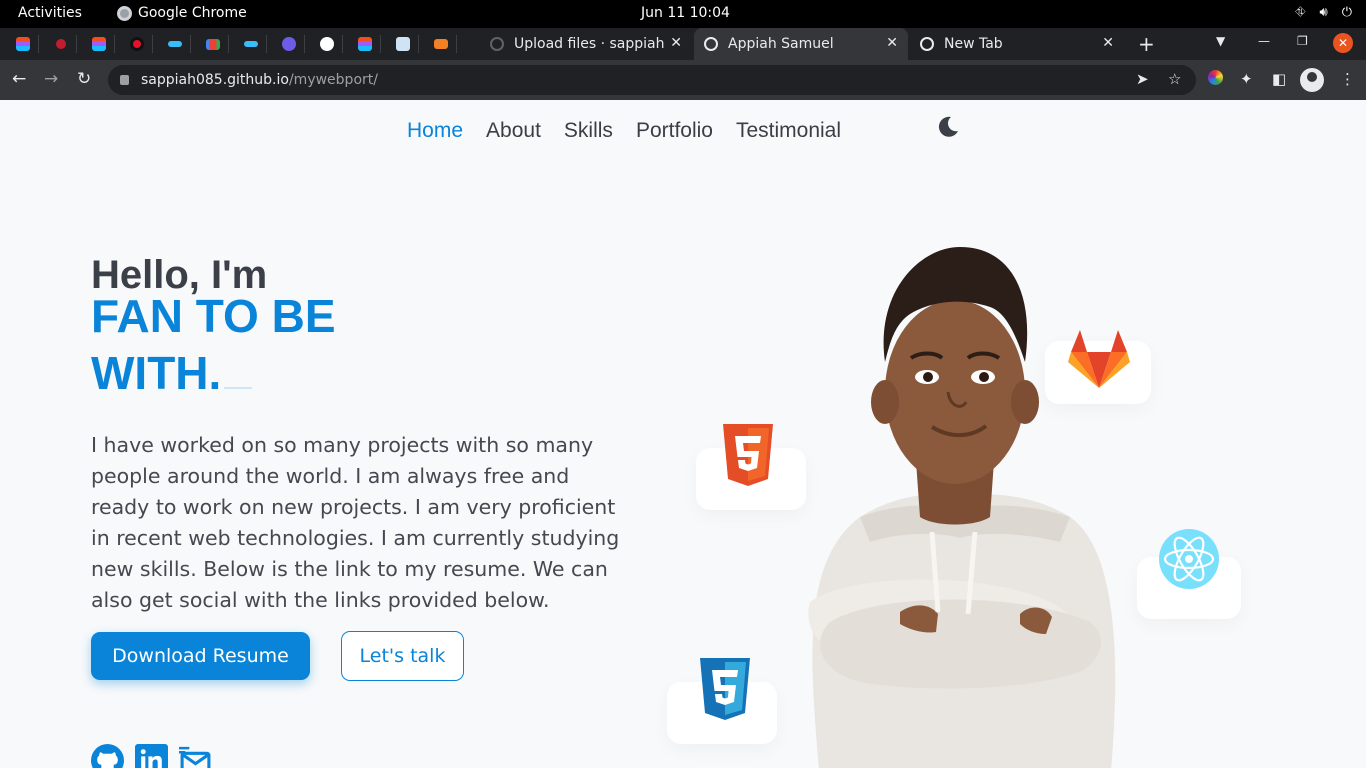 This screenshot has width=1366, height=768. What do you see at coordinates (652, 80) in the screenshot?
I see `address-bar: sappiah085.github.io/mywebport/` at bounding box center [652, 80].